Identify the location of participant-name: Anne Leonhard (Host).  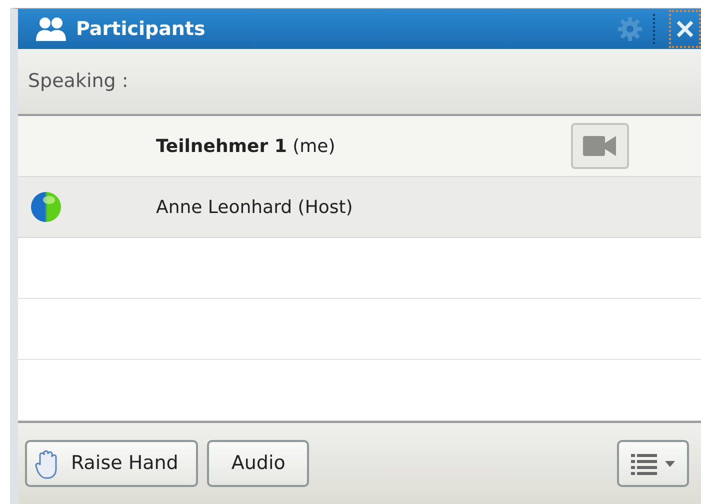
(254, 207).